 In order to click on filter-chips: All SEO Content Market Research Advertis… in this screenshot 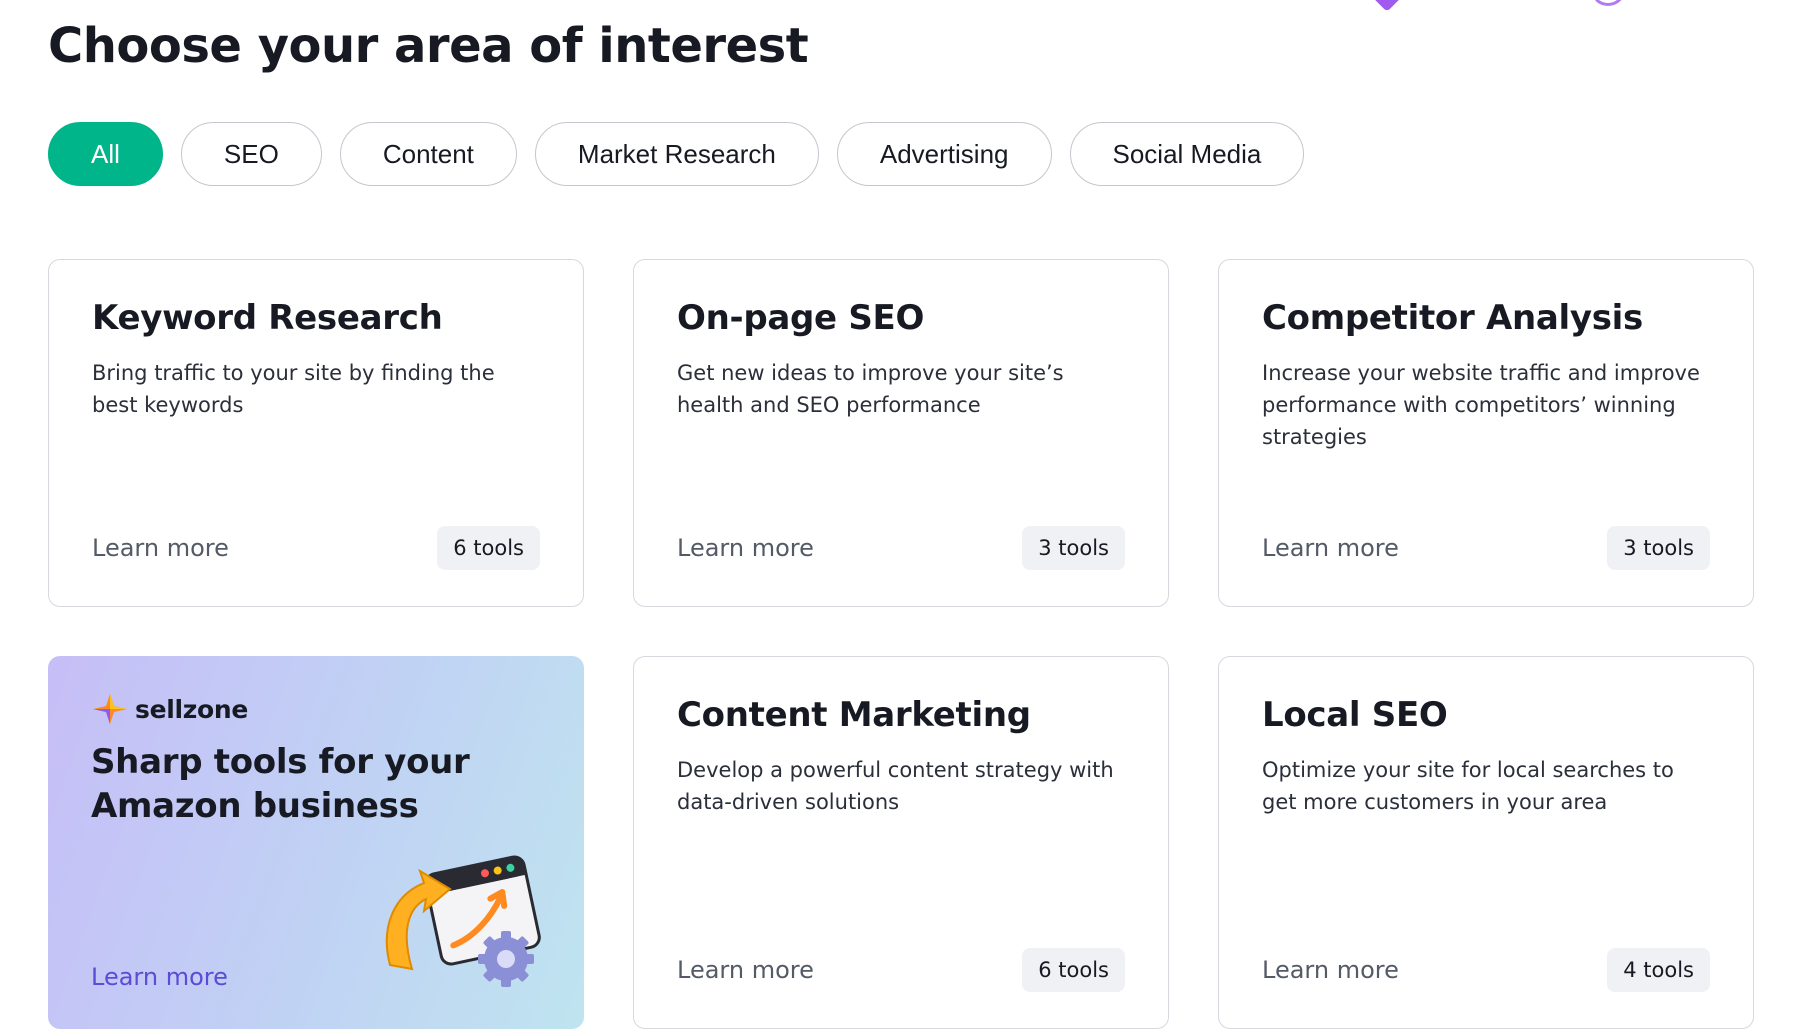, I will do `click(676, 154)`.